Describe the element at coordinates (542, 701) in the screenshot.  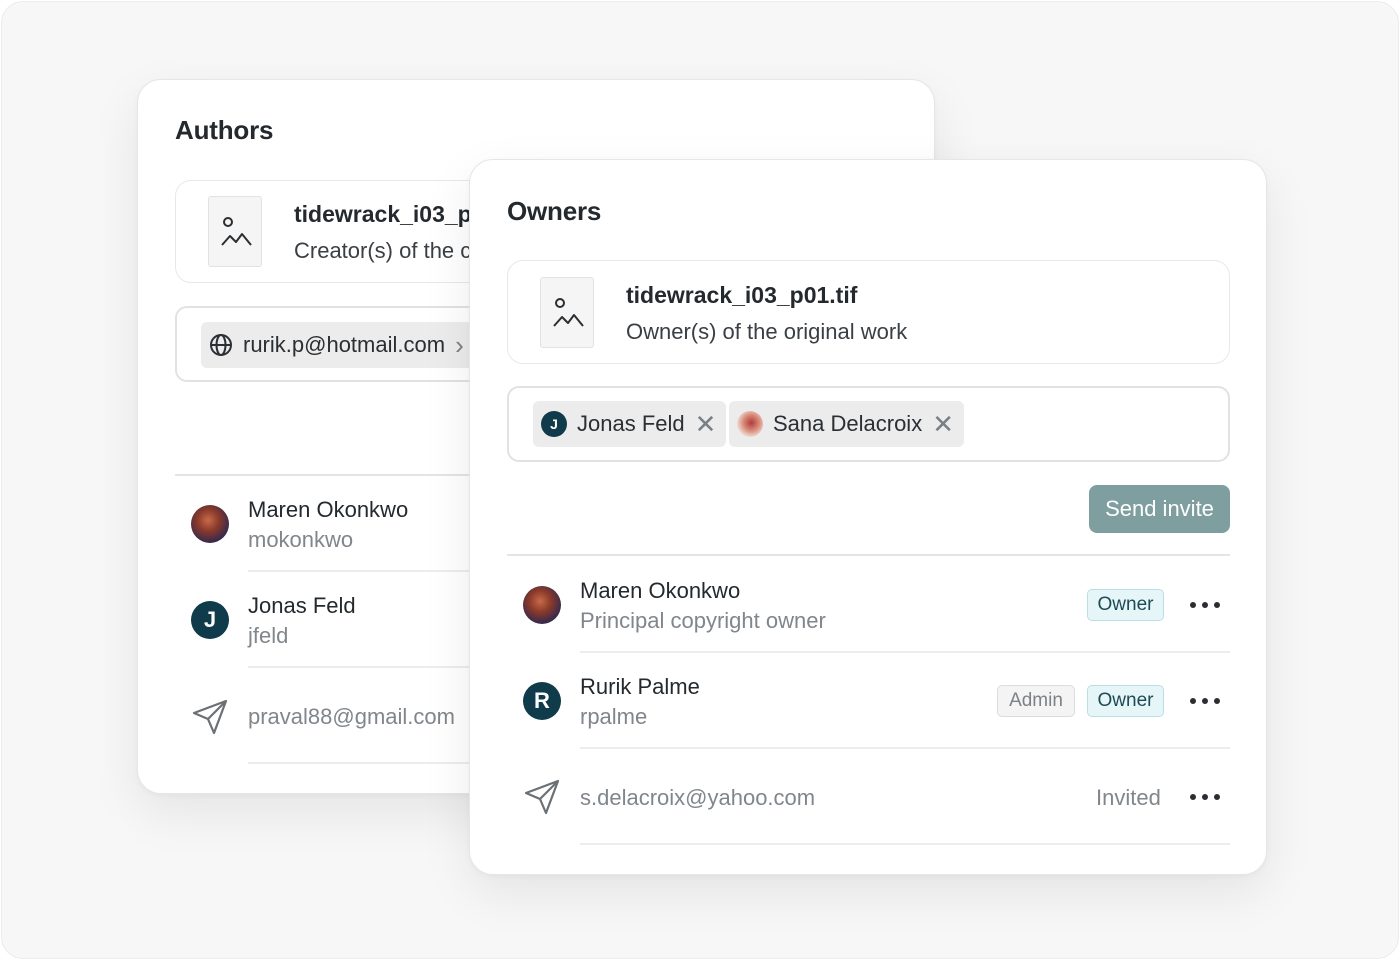
I see `avatar: R` at that location.